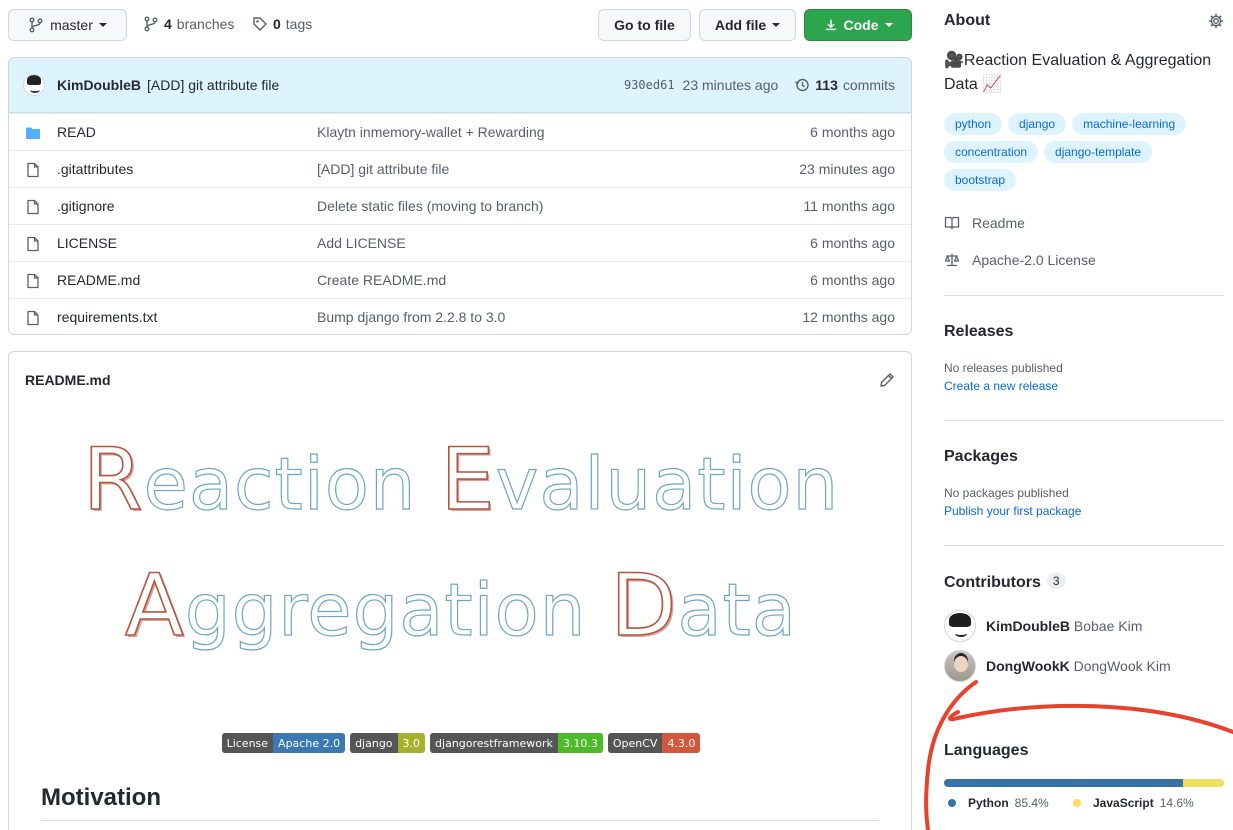  Describe the element at coordinates (361, 243) in the screenshot. I see `file-commit-message: Add LICENSE` at that location.